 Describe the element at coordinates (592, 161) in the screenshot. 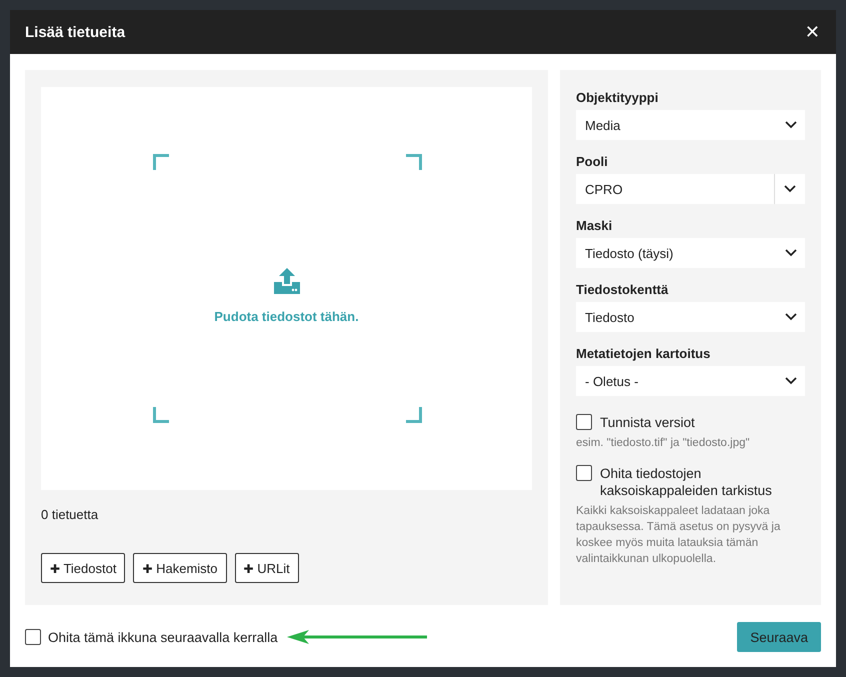

I see `field-label: Pooli` at that location.